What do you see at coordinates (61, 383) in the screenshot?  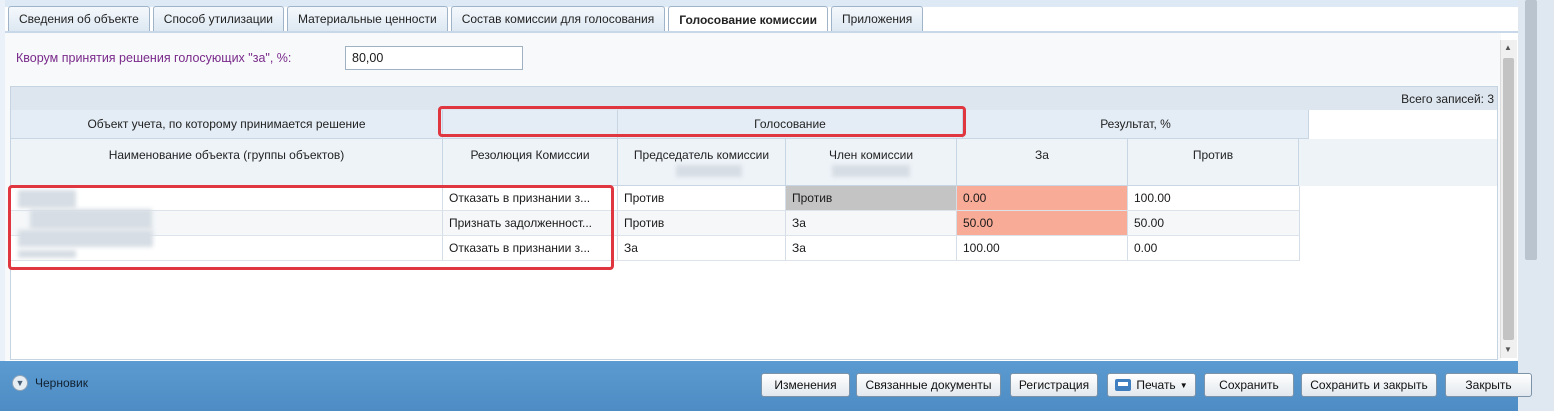 I see `status-label: Черновик` at bounding box center [61, 383].